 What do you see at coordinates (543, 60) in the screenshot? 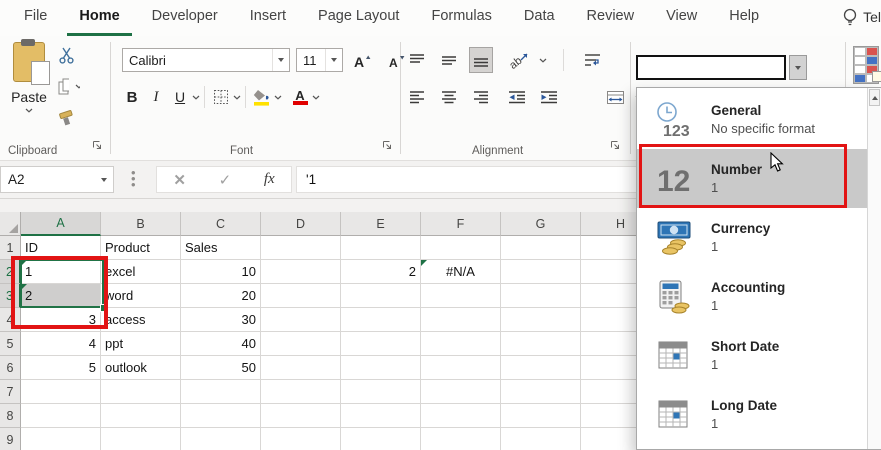
I see `orientation-dropdown-icon` at bounding box center [543, 60].